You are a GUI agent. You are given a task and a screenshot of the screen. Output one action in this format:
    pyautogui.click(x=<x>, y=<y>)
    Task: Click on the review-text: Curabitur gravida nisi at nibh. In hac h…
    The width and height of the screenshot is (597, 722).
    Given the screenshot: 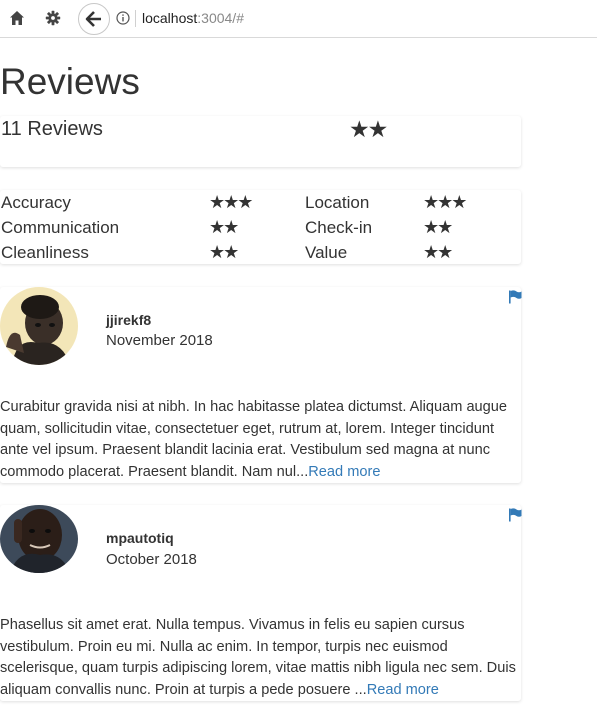 What is the action you would take?
    pyautogui.click(x=260, y=440)
    